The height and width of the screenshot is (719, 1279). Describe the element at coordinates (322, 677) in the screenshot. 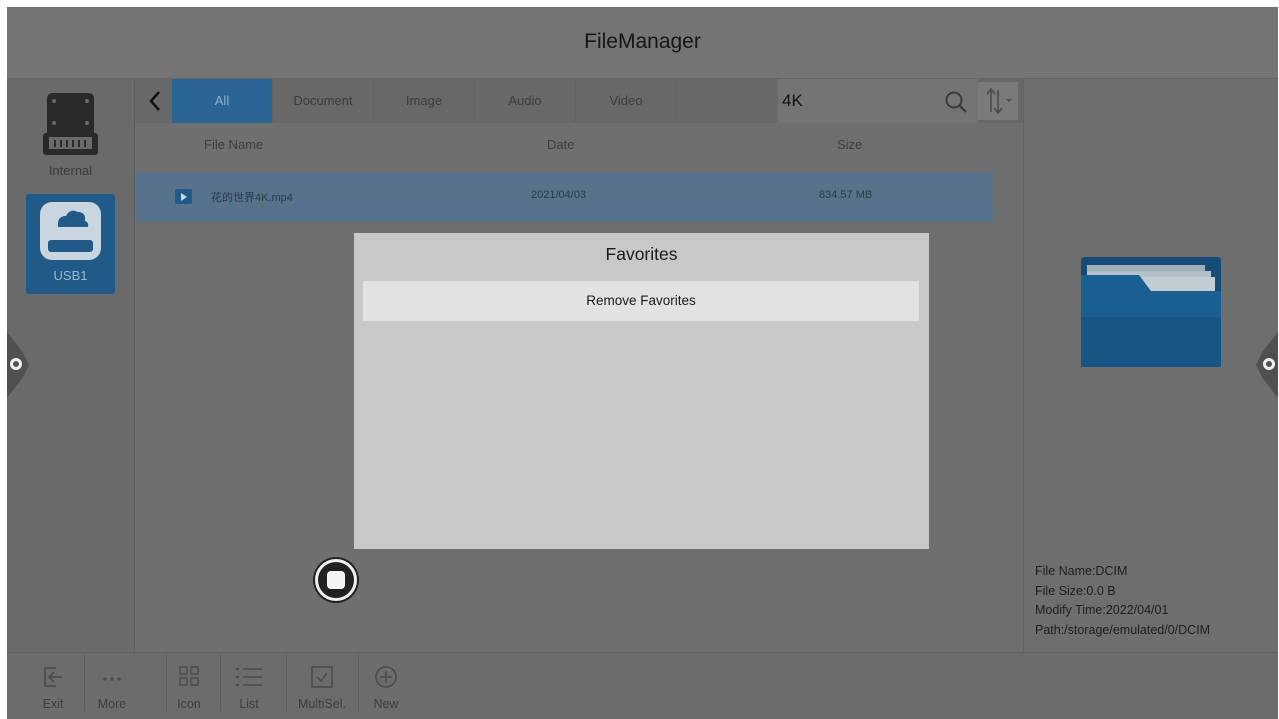

I see `checkbox-icon` at that location.